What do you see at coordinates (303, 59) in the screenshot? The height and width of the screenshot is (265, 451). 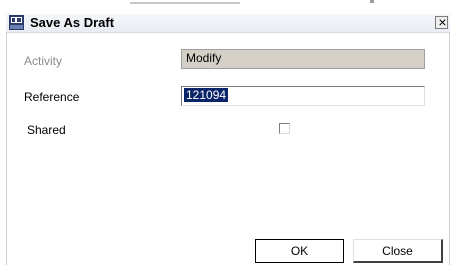 I see `activity-field: Modify` at bounding box center [303, 59].